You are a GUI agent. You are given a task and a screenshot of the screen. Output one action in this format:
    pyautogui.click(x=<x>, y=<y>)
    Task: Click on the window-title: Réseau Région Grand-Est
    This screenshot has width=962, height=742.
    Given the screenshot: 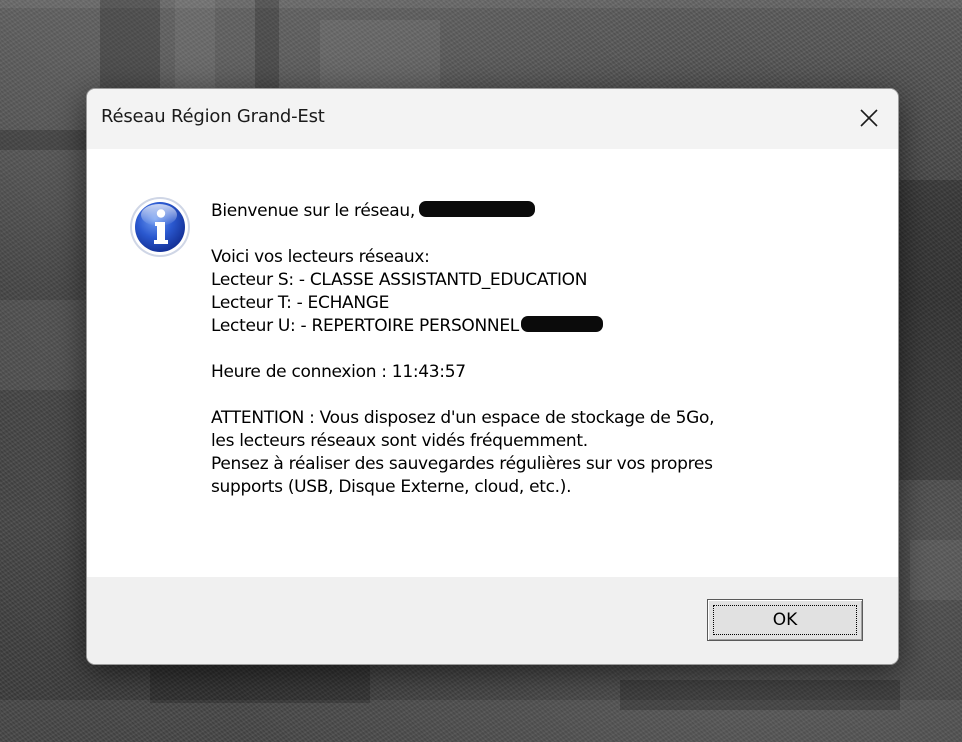 What is the action you would take?
    pyautogui.click(x=213, y=116)
    